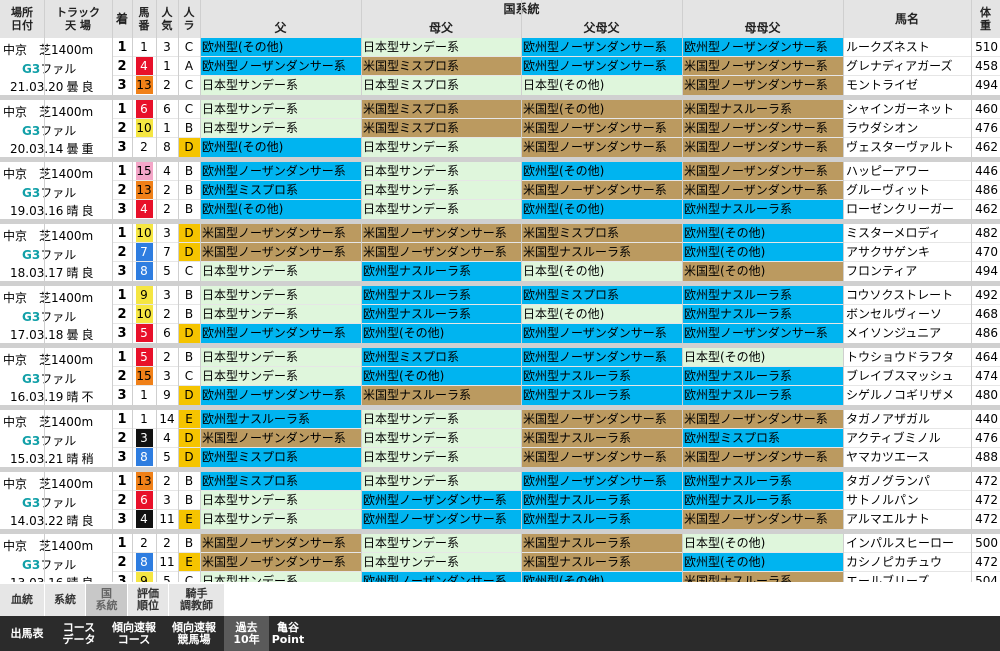  What do you see at coordinates (134, 633) in the screenshot?
I see `bottom-tab-2: 傾向速報 コース` at bounding box center [134, 633].